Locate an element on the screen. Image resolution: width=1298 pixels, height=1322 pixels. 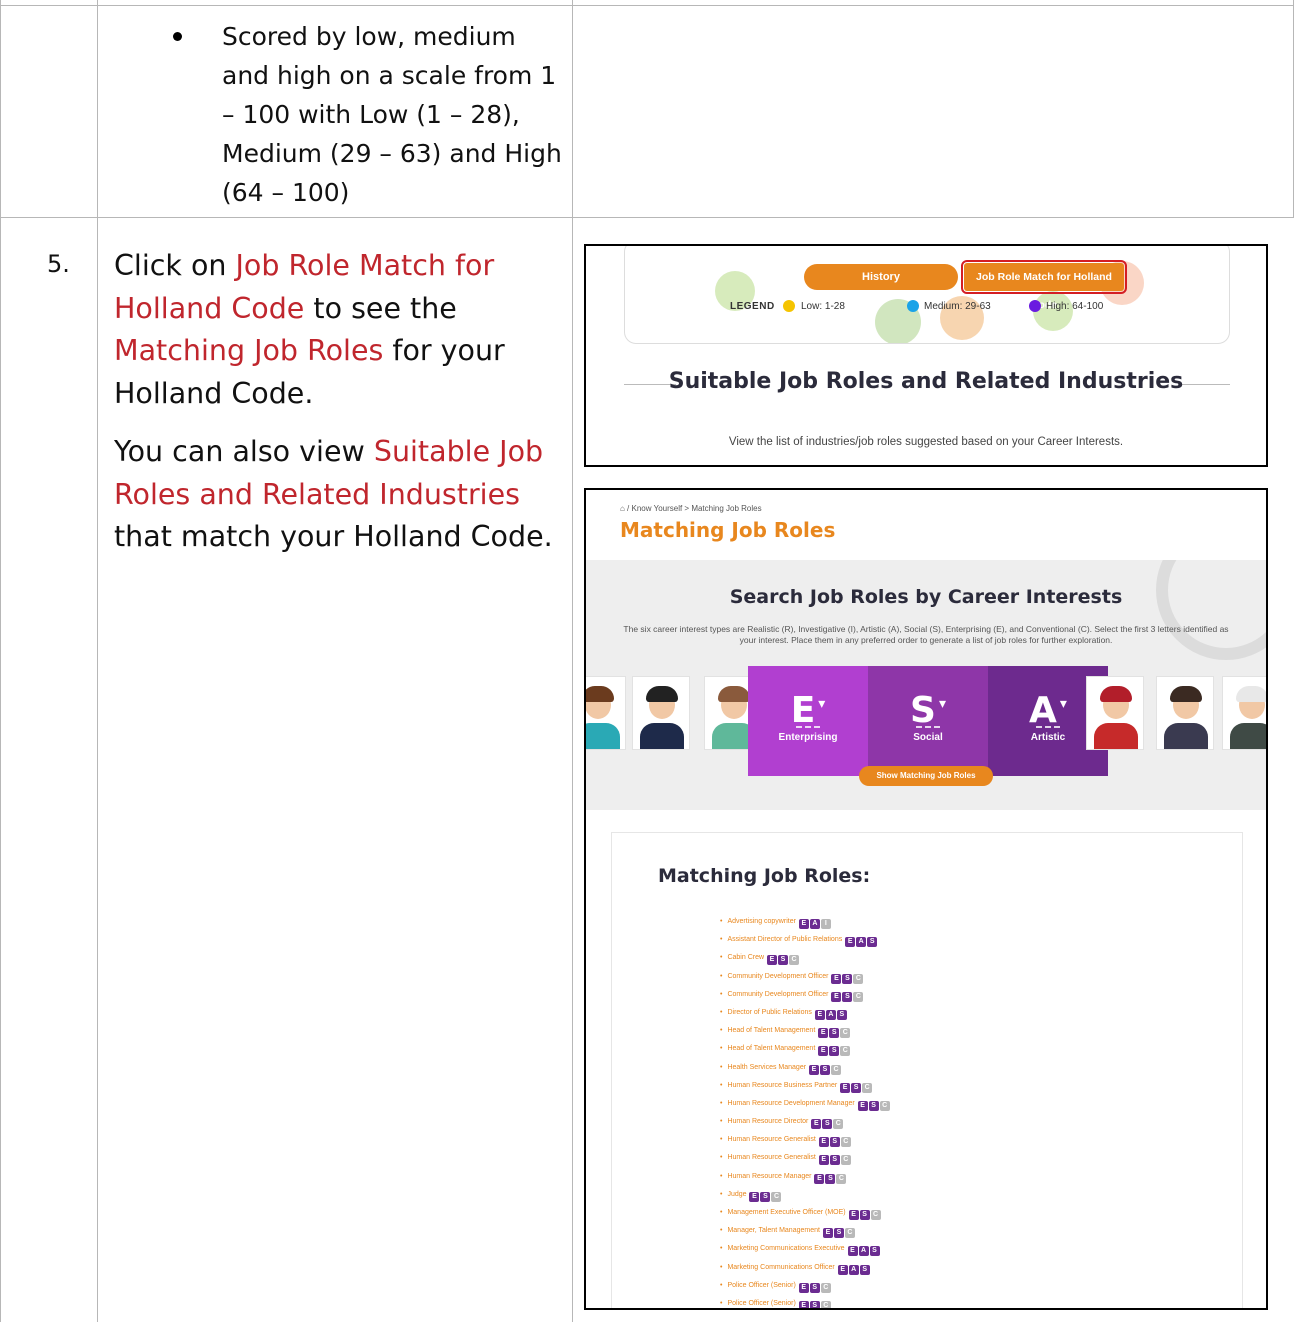
job-role-item: Human Resource Director ESC is located at coordinates (805, 1122).